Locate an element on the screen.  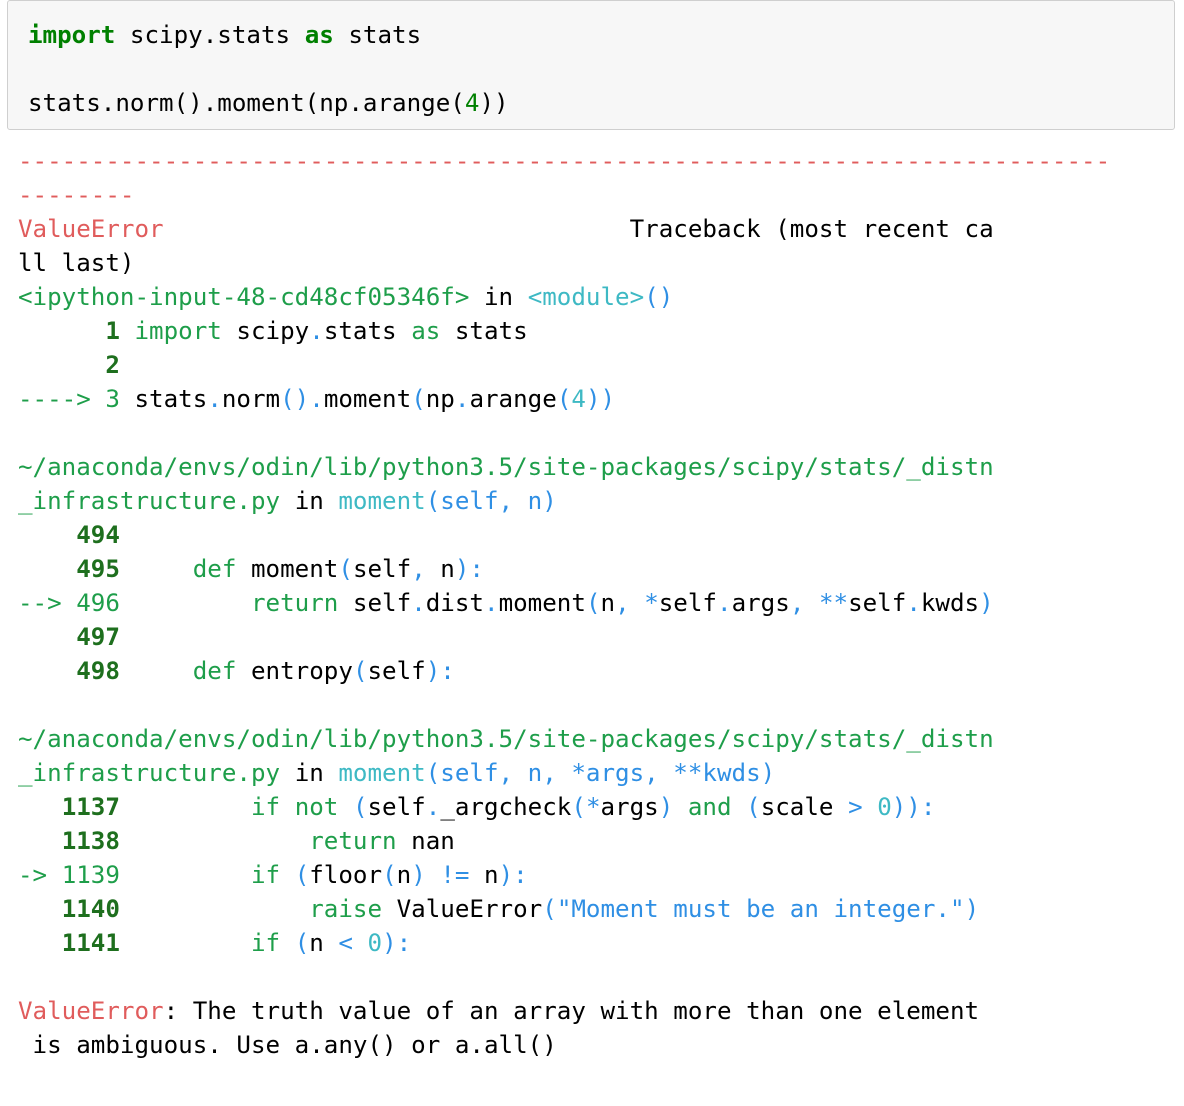
code-token: )): is located at coordinates (913, 807).